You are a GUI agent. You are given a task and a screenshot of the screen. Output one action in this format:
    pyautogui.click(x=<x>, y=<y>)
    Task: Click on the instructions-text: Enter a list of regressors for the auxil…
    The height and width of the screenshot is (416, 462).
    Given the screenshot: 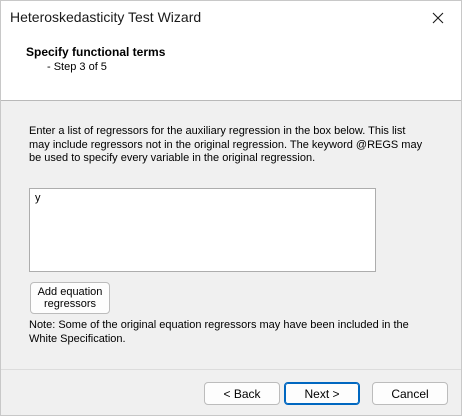 What is the action you would take?
    pyautogui.click(x=226, y=144)
    